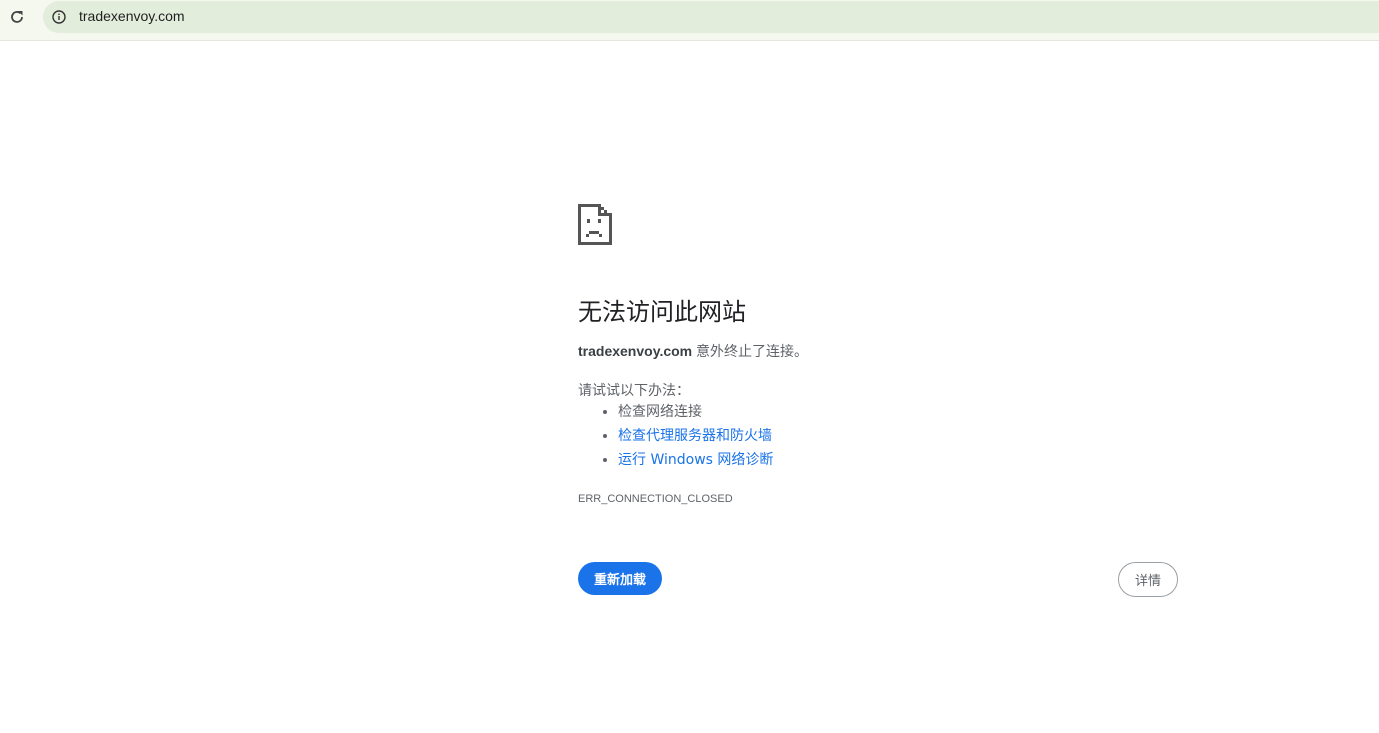 The image size is (1379, 733). I want to click on reload-button: 重新加载, so click(620, 578).